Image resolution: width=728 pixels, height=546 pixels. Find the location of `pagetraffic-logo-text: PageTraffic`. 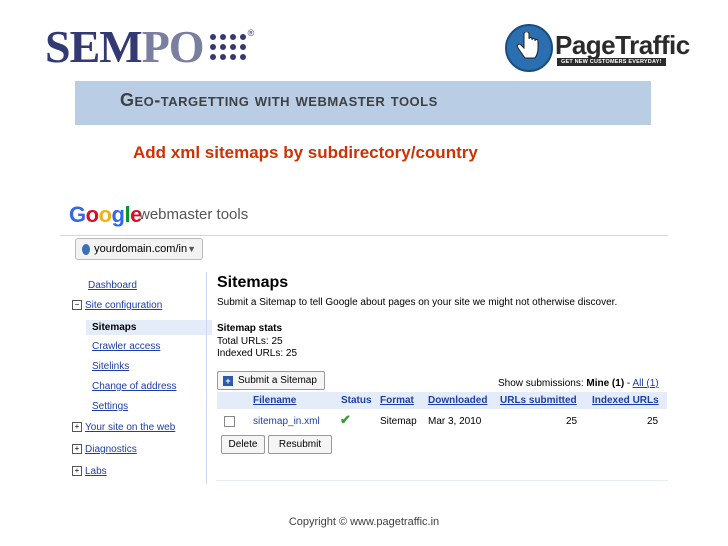

pagetraffic-logo-text: PageTraffic is located at coordinates (622, 45).